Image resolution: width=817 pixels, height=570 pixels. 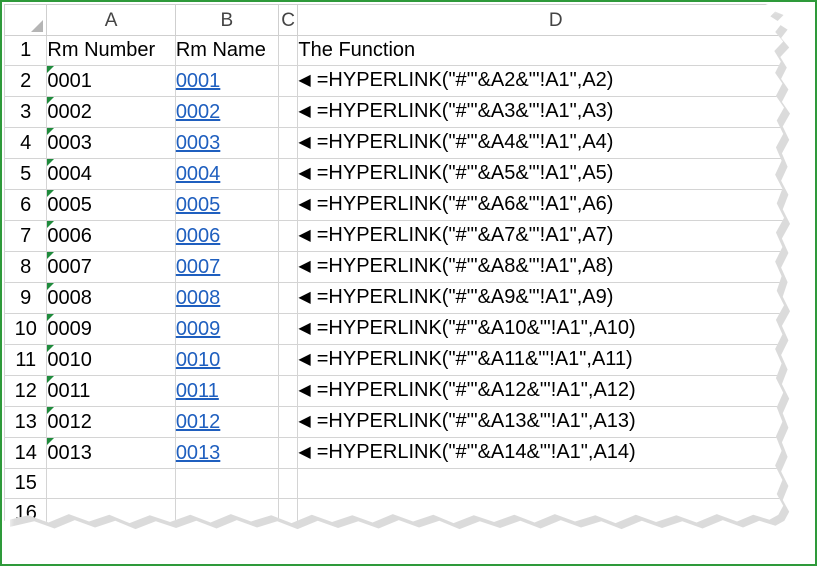 What do you see at coordinates (111, 112) in the screenshot?
I see `cell-rm-number: 0002` at bounding box center [111, 112].